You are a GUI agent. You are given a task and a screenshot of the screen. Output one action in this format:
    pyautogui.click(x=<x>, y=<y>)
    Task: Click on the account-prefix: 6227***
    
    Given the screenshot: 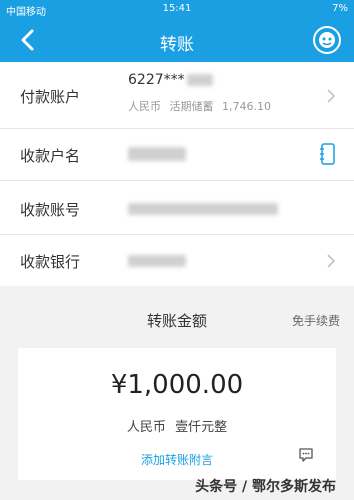 What is the action you would take?
    pyautogui.click(x=156, y=80)
    